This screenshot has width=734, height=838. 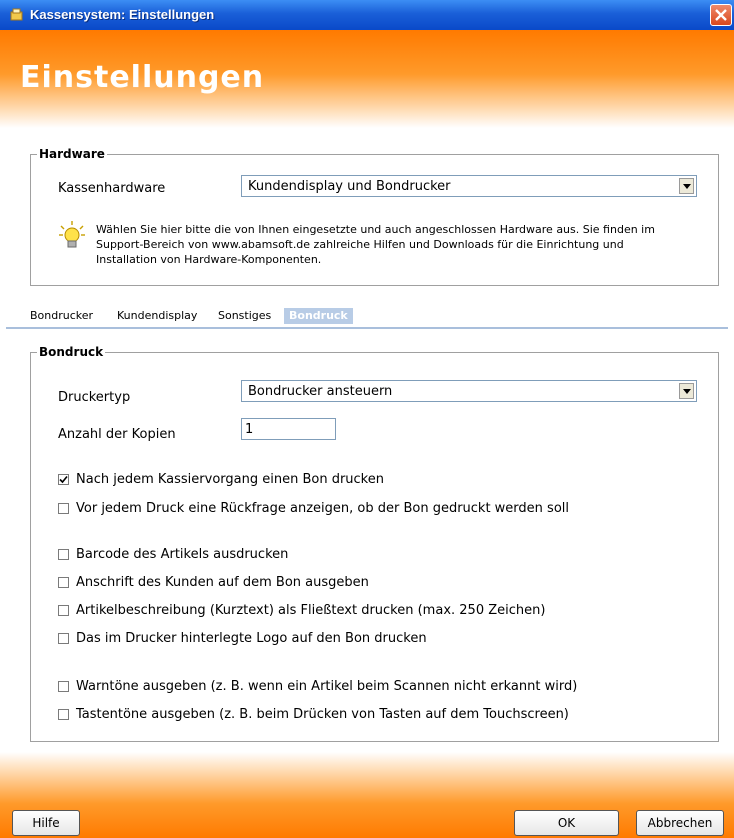 I want to click on tab-bondrucker: Bondrucker, so click(x=61, y=315).